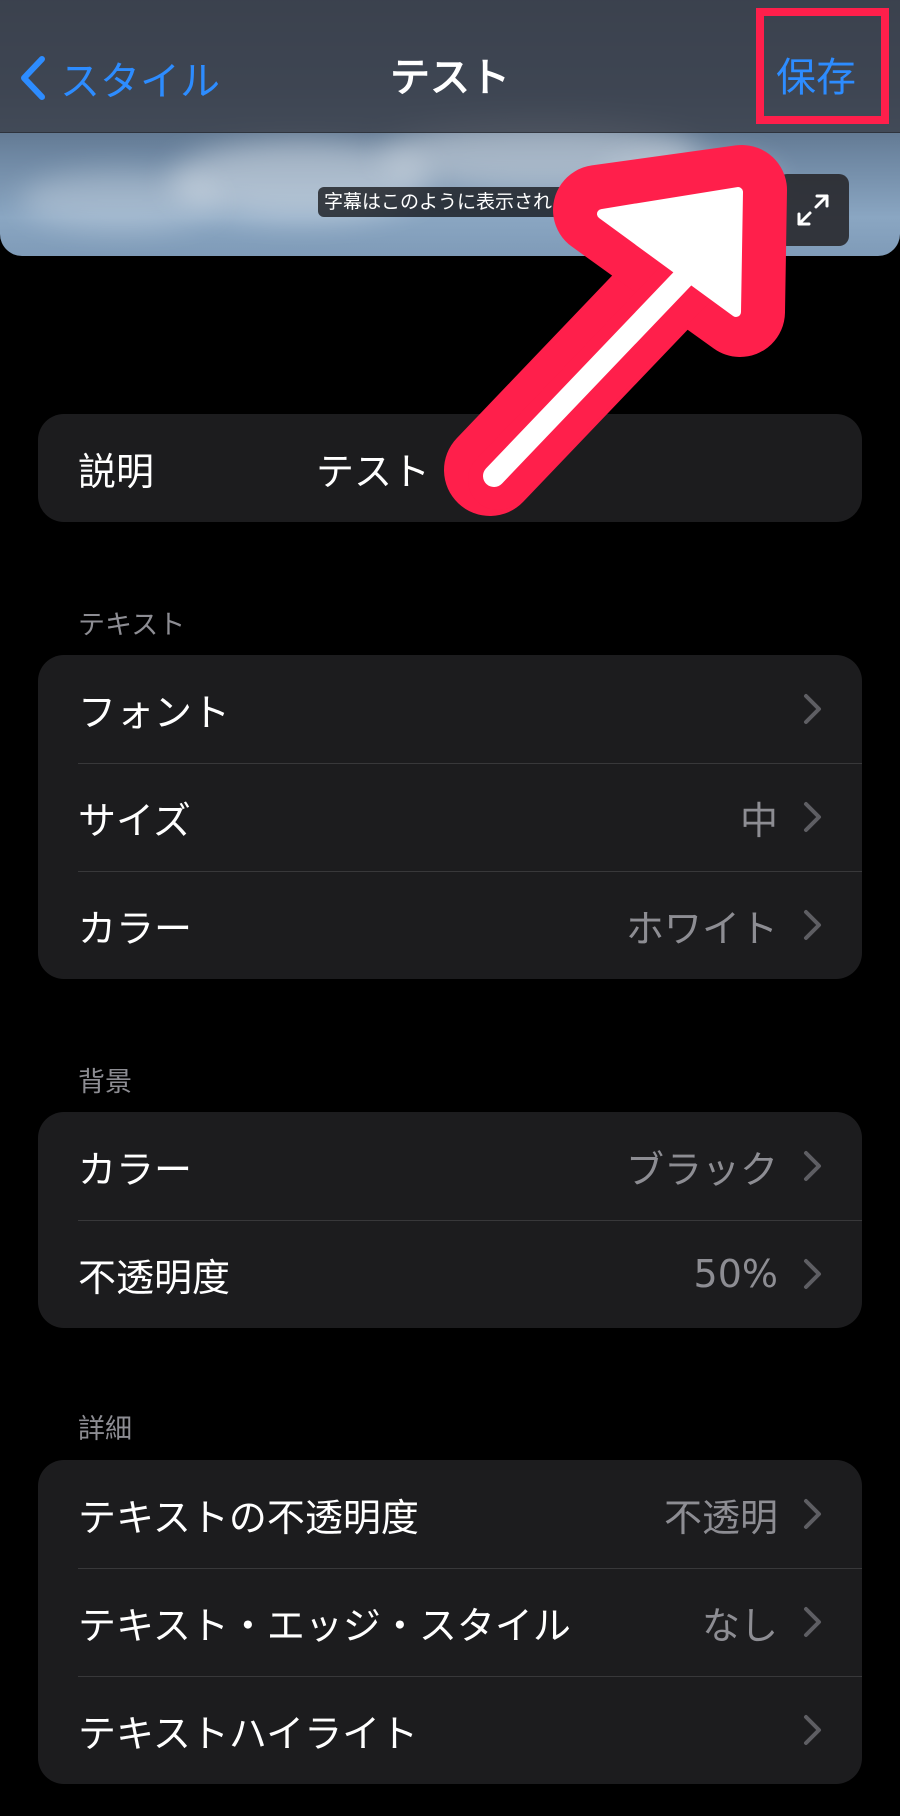 The height and width of the screenshot is (1816, 900). I want to click on row-label: テキストの不透明度, so click(248, 1517).